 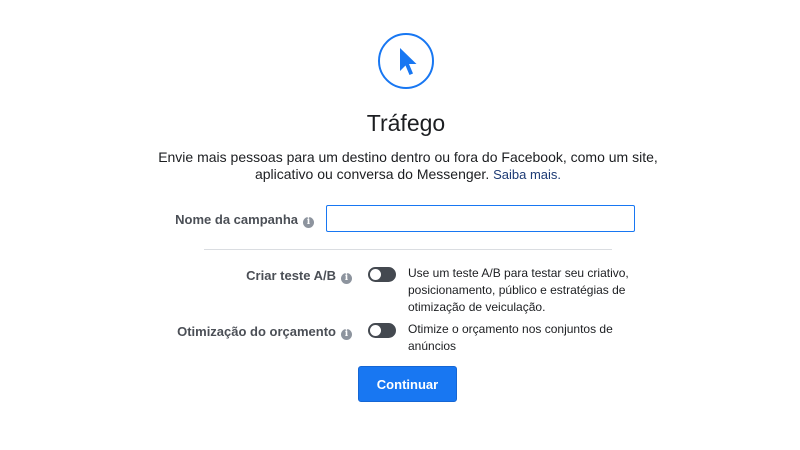 I want to click on ab-test-label-row: Criar teste A/B i, so click(x=299, y=276).